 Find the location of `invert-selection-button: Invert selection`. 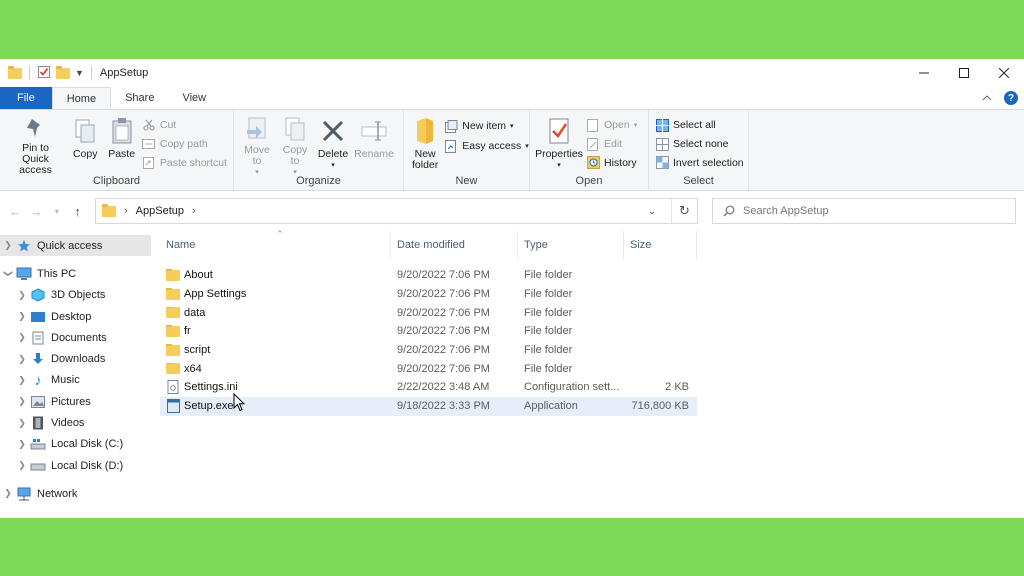

invert-selection-button: Invert selection is located at coordinates (699, 162).